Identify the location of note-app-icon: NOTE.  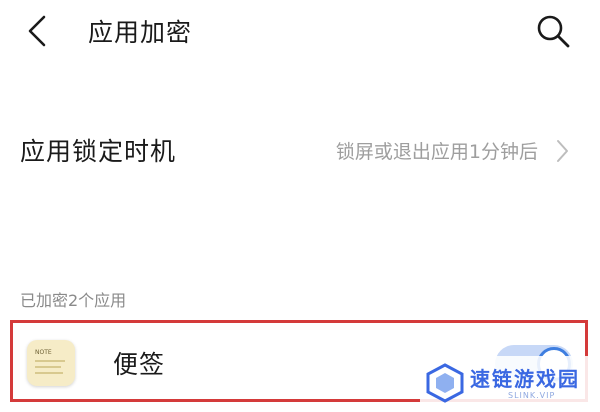
(51, 363).